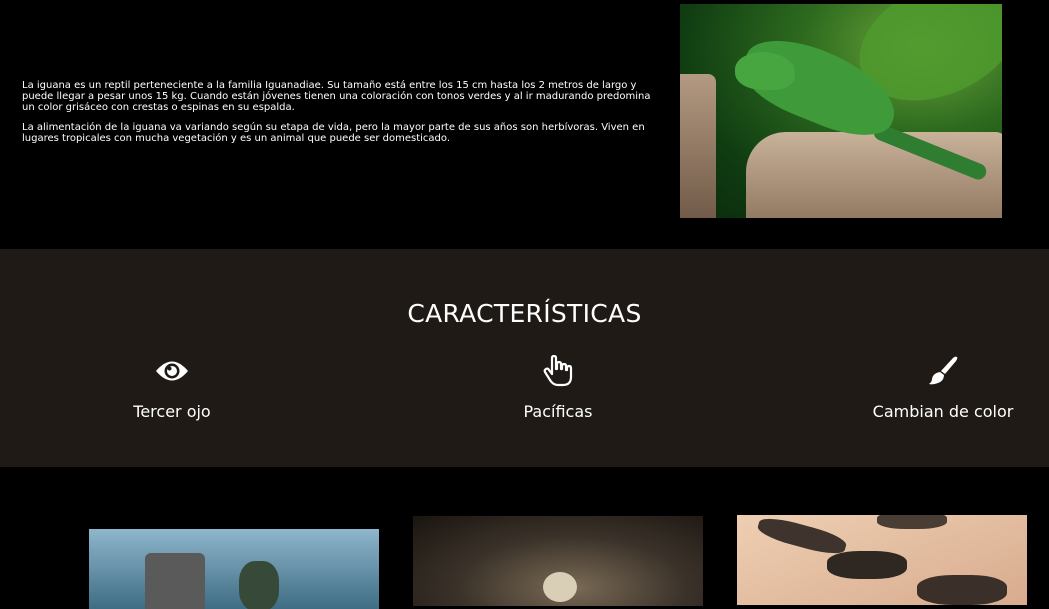  I want to click on feature-peaceful: Pacíficas, so click(558, 386).